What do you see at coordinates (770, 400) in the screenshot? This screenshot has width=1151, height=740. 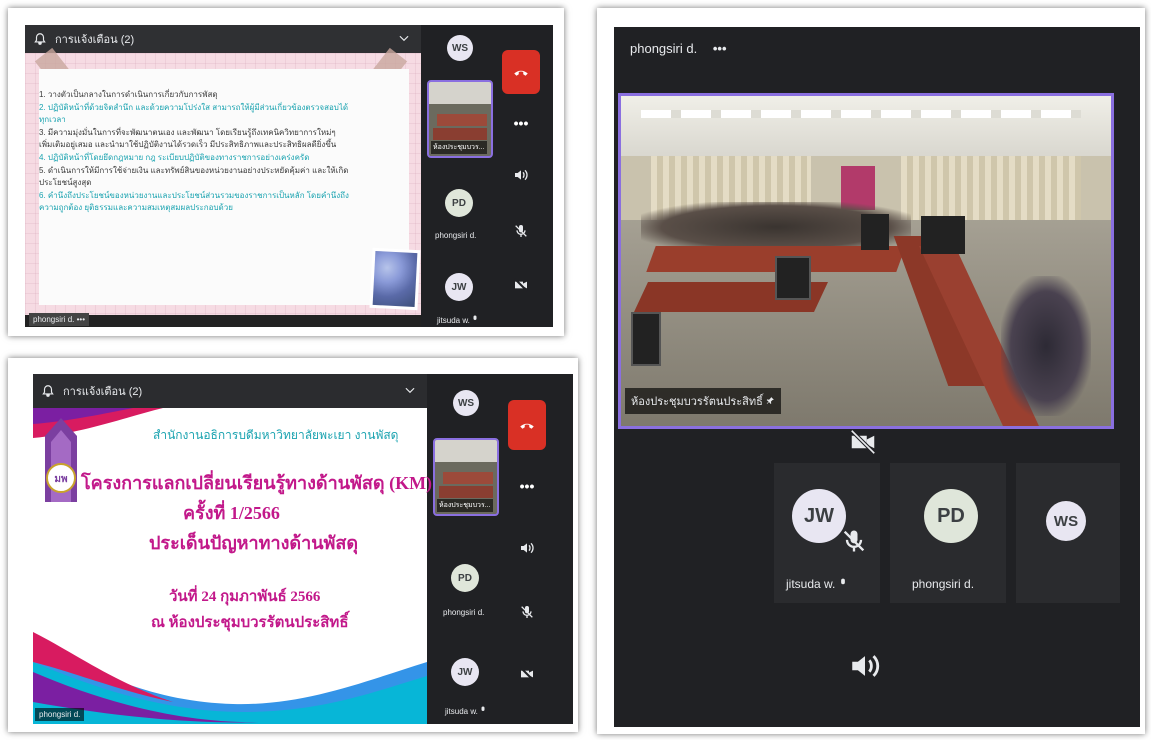 I see `pin-icon` at bounding box center [770, 400].